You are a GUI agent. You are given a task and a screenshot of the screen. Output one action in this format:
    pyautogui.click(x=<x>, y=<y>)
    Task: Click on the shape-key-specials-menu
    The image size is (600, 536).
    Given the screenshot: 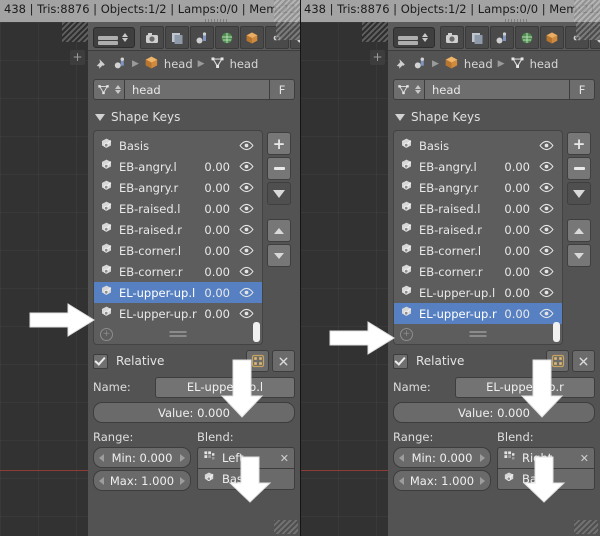 What is the action you would take?
    pyautogui.click(x=579, y=193)
    